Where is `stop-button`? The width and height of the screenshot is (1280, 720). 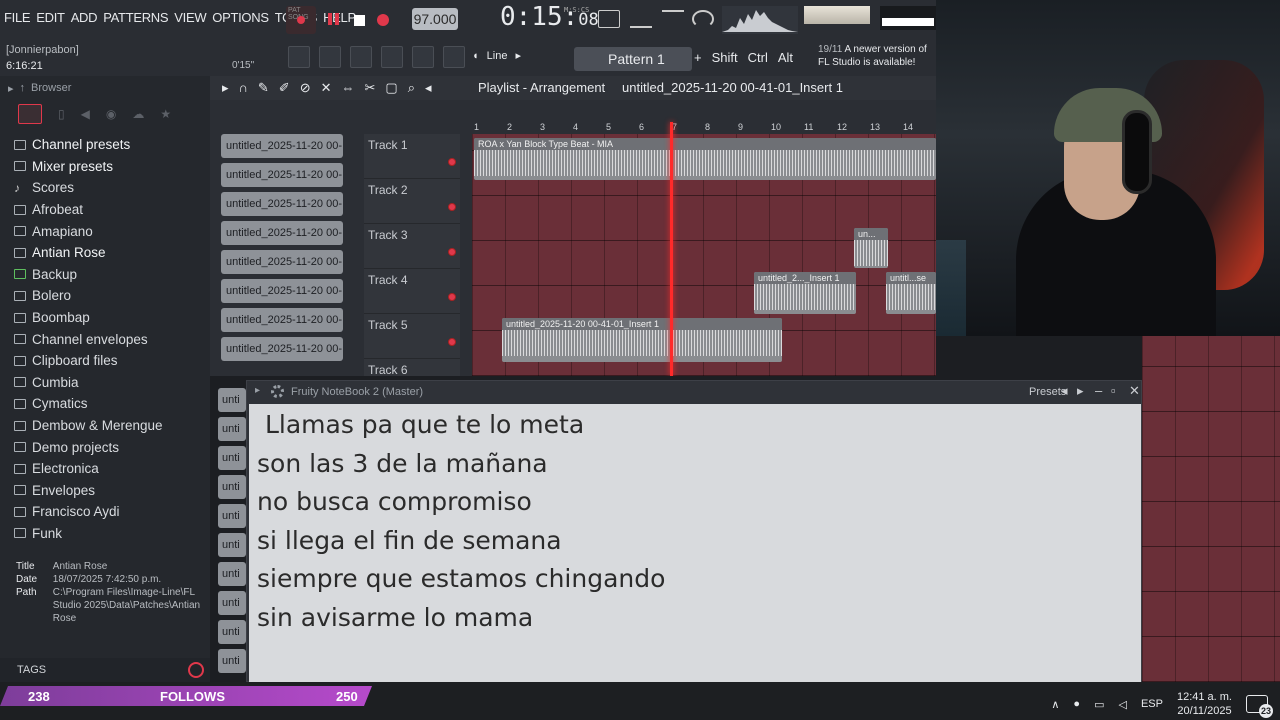
stop-button is located at coordinates (359, 20).